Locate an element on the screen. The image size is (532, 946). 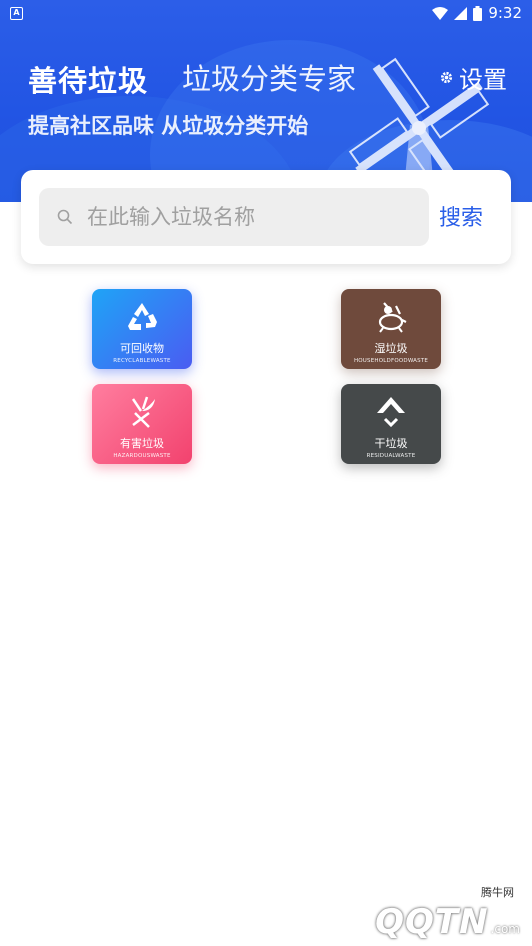
category-wet: 湿垃圾 HOUSEHOLDFOODWASTE is located at coordinates (391, 329).